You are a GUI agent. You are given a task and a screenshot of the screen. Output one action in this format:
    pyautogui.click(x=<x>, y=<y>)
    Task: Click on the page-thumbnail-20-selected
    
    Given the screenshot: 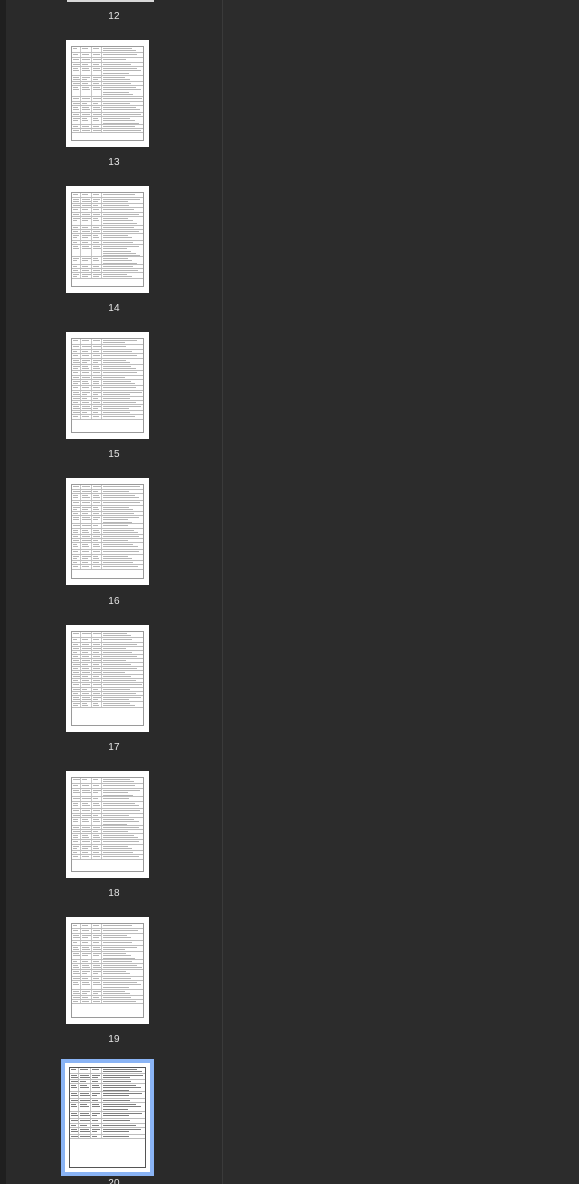 What is the action you would take?
    pyautogui.click(x=107, y=1117)
    